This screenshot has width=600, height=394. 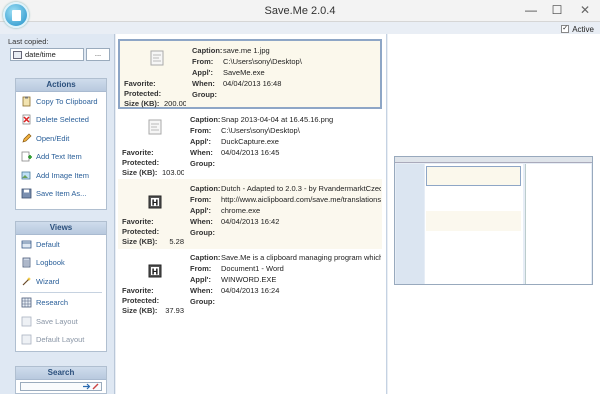 I want to click on when-value: 04/04/2013 16:48, so click(x=252, y=83).